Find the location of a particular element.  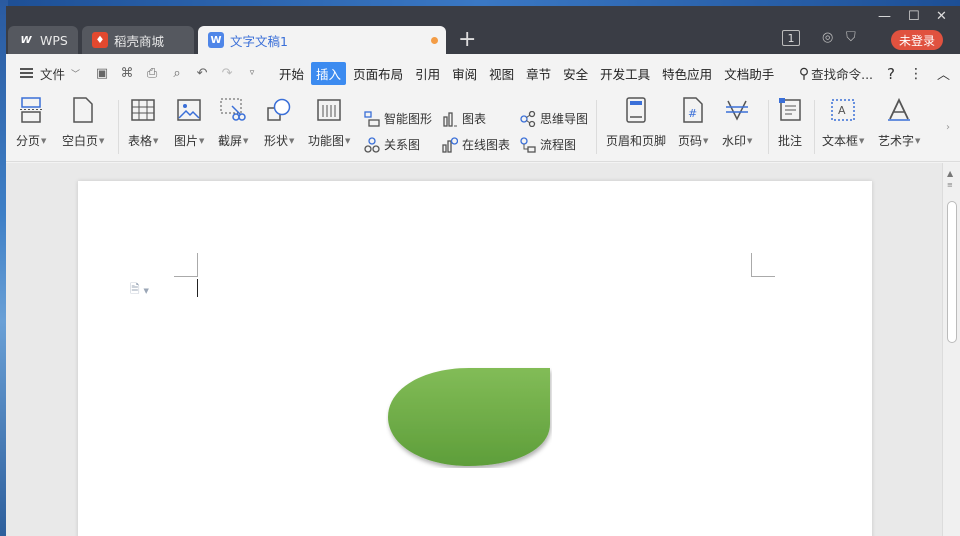

skin-icon: ◎ is located at coordinates (827, 37).